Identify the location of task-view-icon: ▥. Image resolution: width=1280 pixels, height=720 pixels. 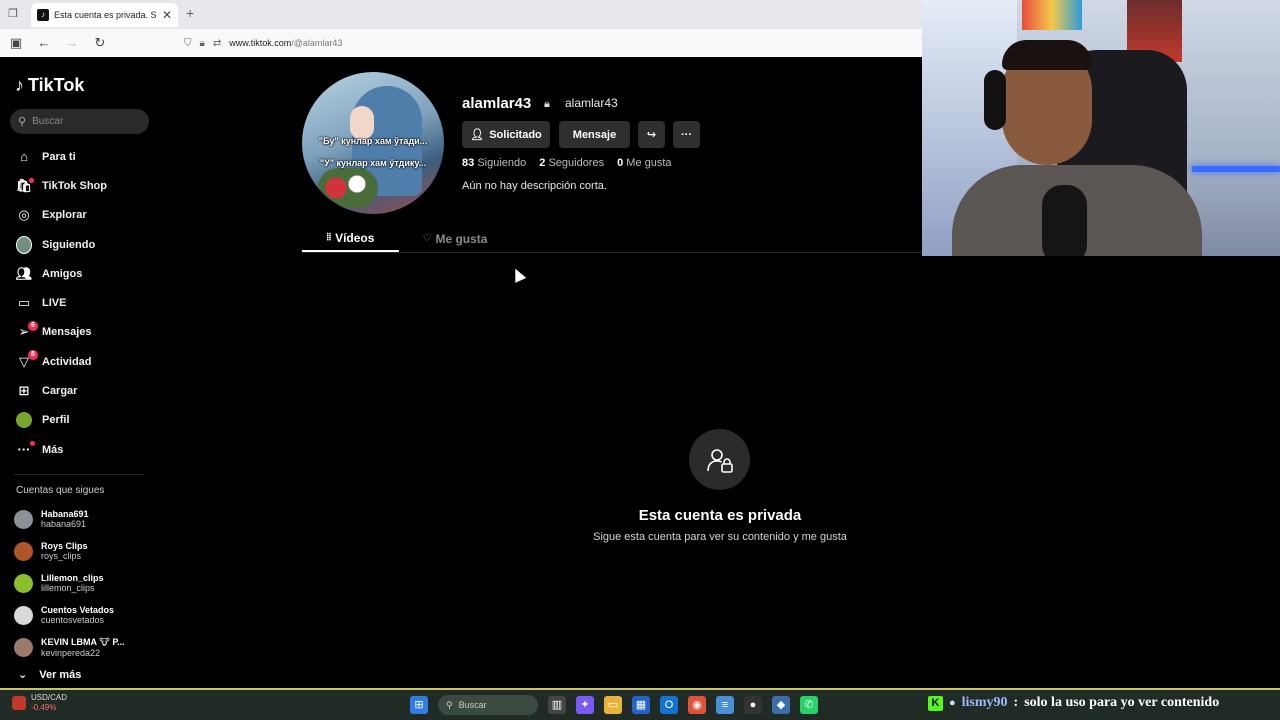
(557, 705).